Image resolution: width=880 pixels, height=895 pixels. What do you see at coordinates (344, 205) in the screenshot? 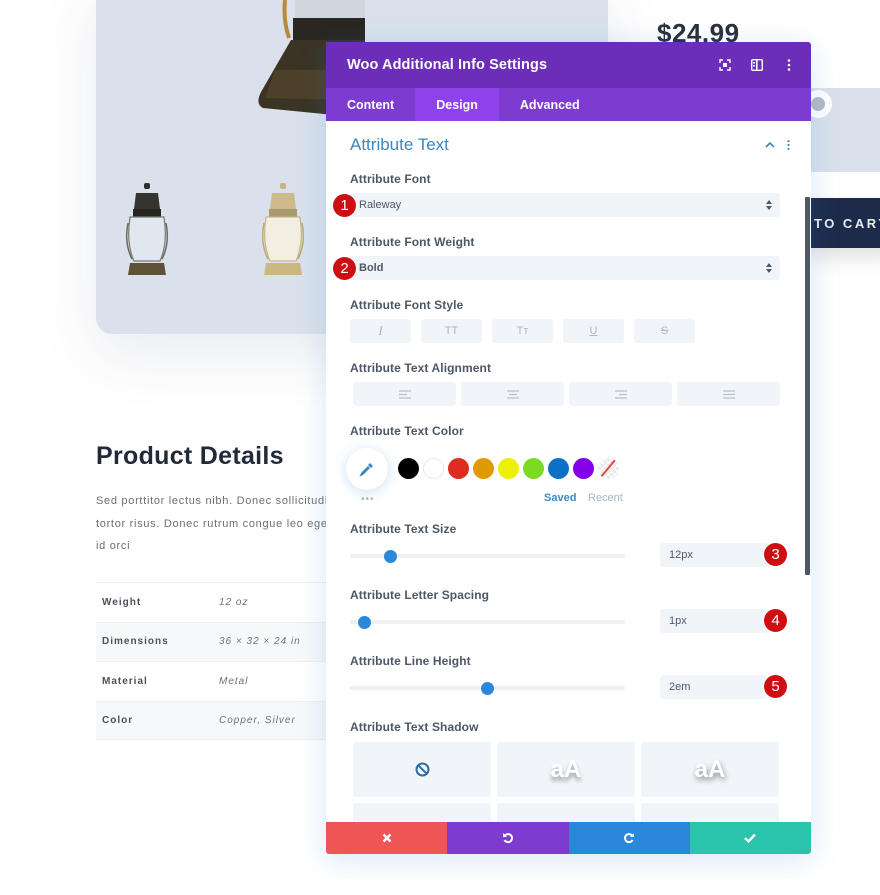
I see `step-badge: 1` at bounding box center [344, 205].